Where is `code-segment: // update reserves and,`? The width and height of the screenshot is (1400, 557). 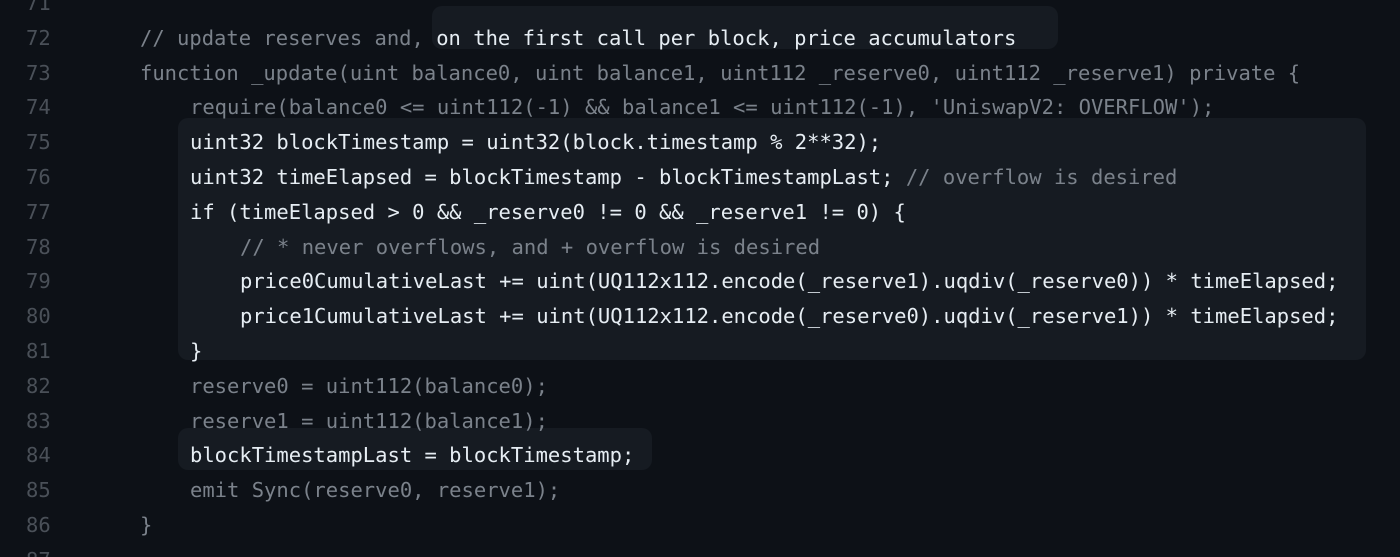 code-segment: // update reserves and, is located at coordinates (288, 37).